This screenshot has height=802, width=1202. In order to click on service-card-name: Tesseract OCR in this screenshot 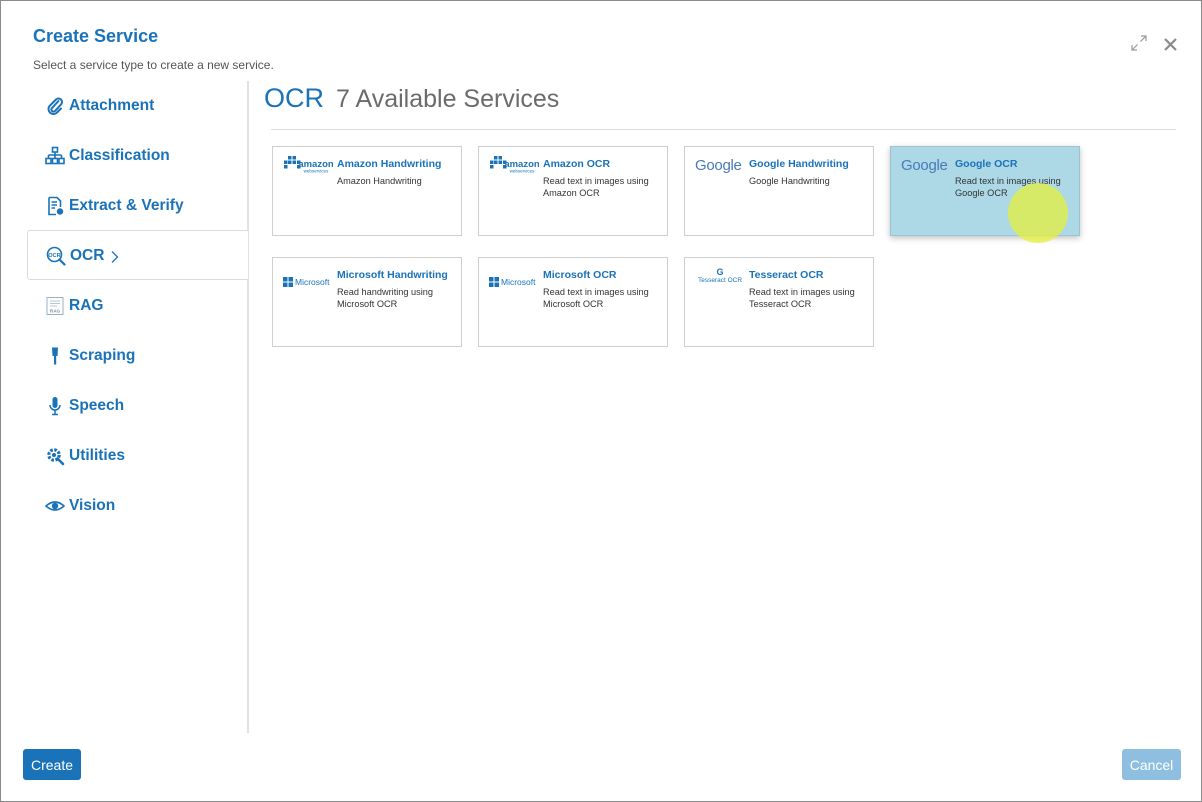, I will do `click(786, 275)`.